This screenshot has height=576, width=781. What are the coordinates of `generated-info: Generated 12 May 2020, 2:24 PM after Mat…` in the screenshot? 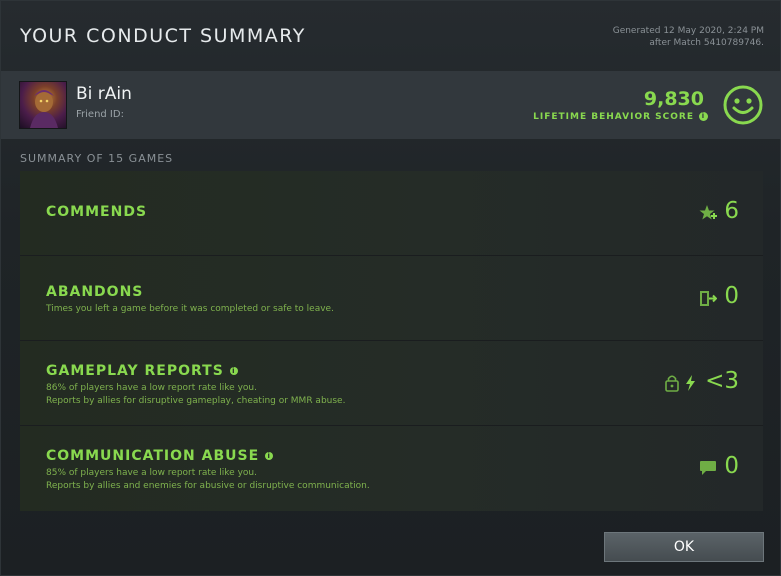 It's located at (688, 37).